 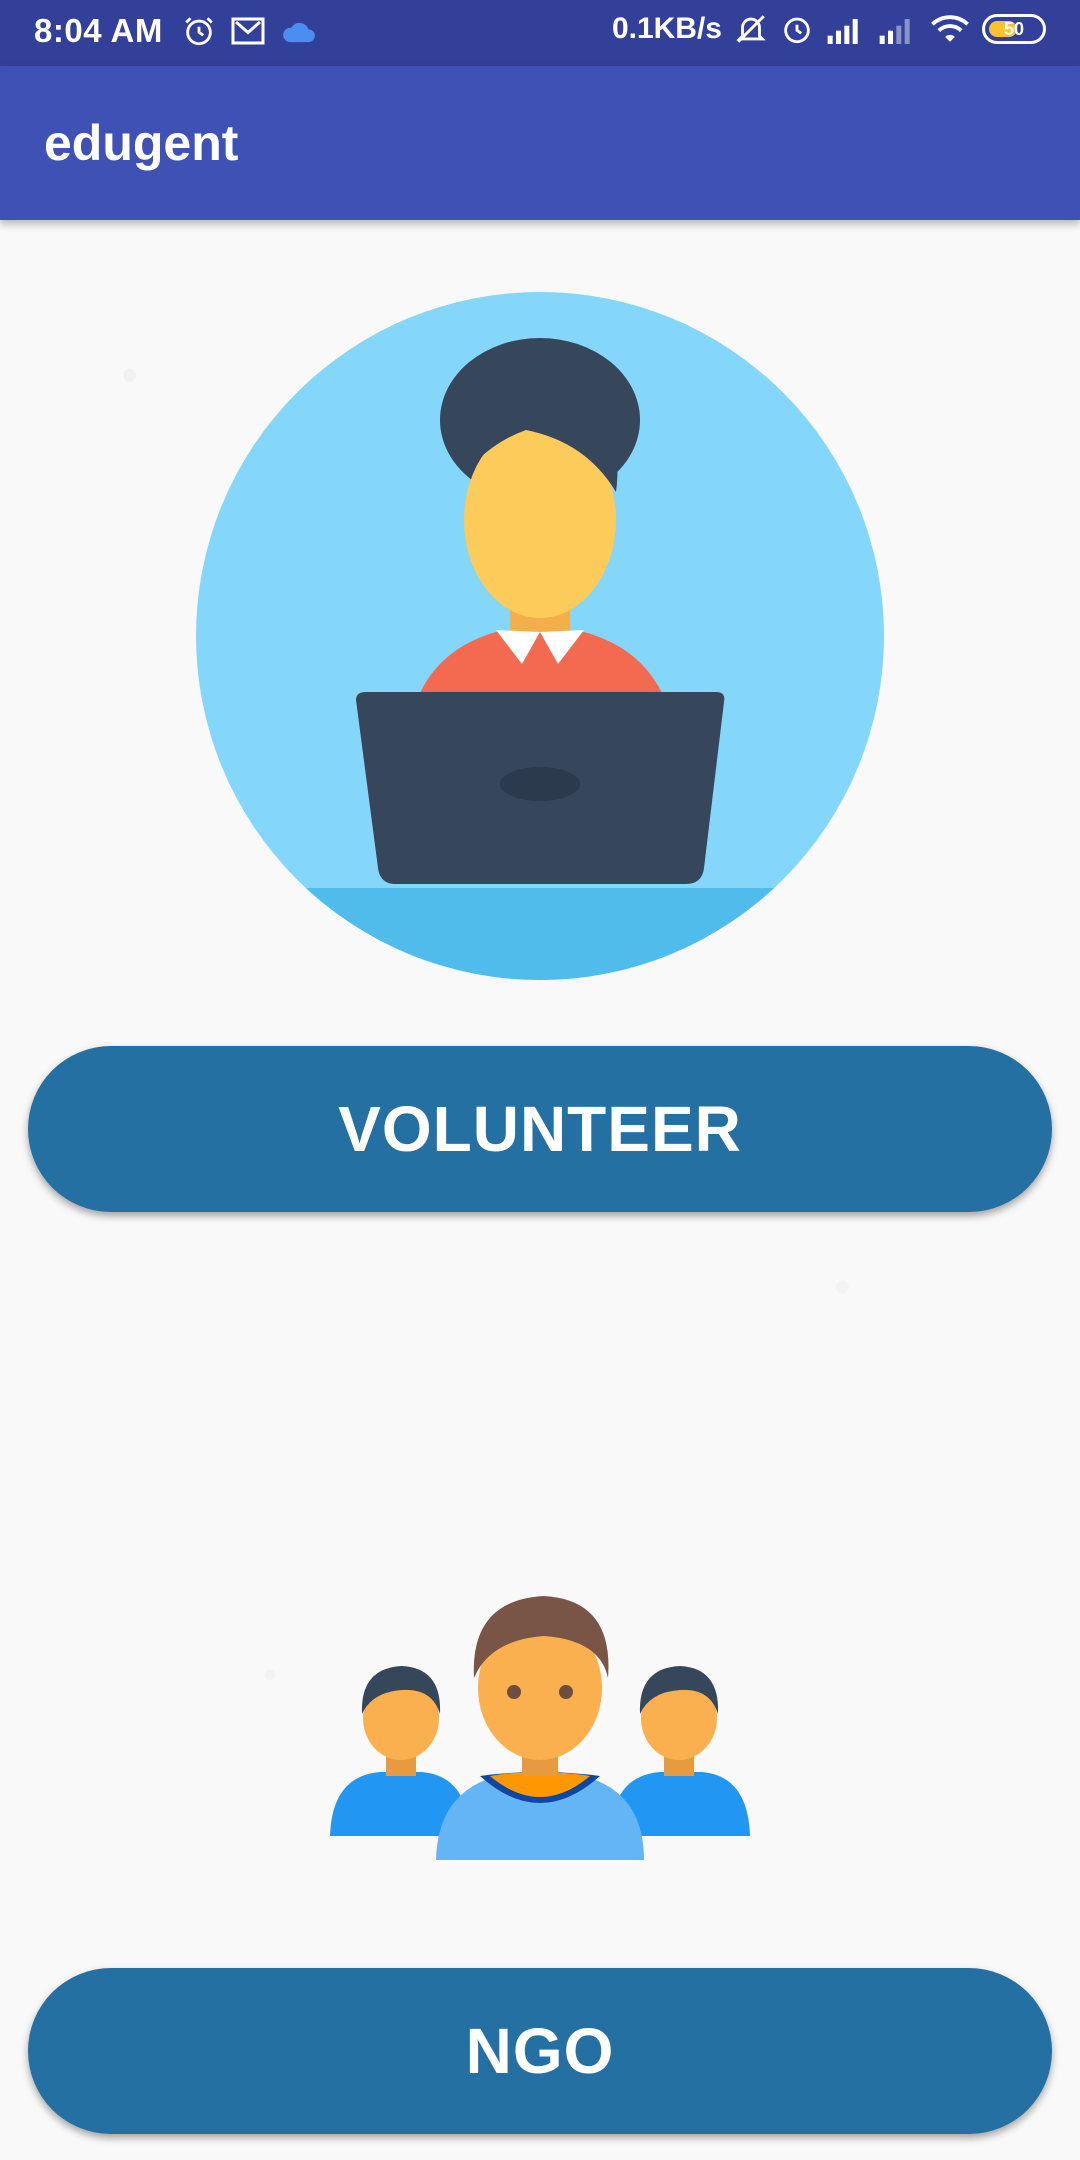 What do you see at coordinates (98, 30) in the screenshot?
I see `status-time: 8:04 AM` at bounding box center [98, 30].